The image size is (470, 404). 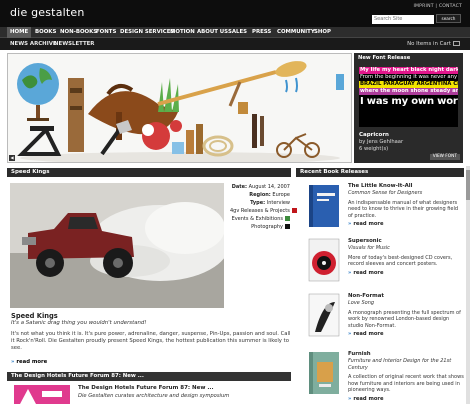 I want to click on font-weights: 6 weight(s), so click(x=374, y=148).